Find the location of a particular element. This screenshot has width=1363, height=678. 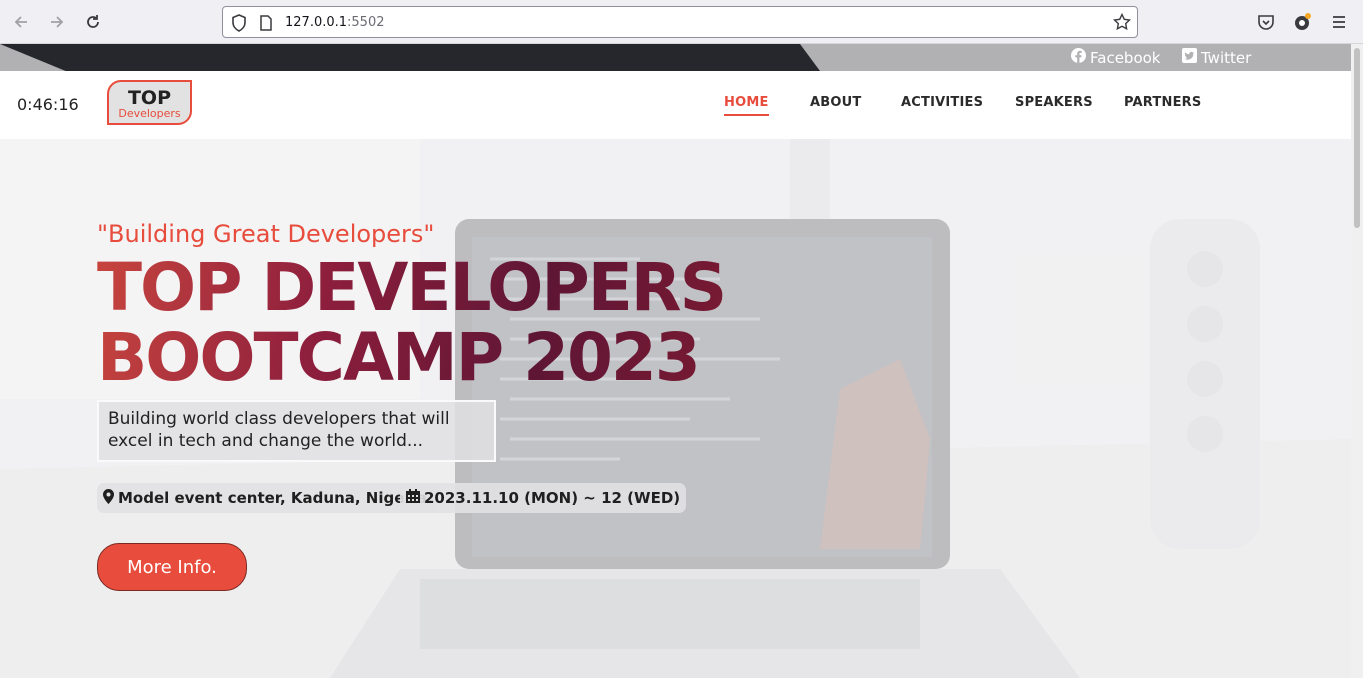

url-text: 127.0.0.1:5502 is located at coordinates (335, 22).